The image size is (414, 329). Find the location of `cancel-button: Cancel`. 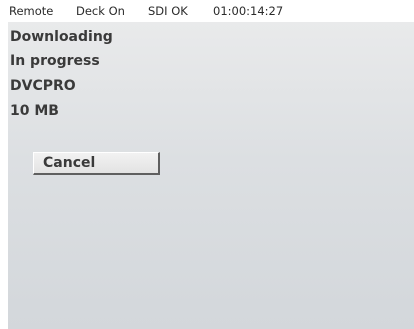

cancel-button: Cancel is located at coordinates (96, 163).